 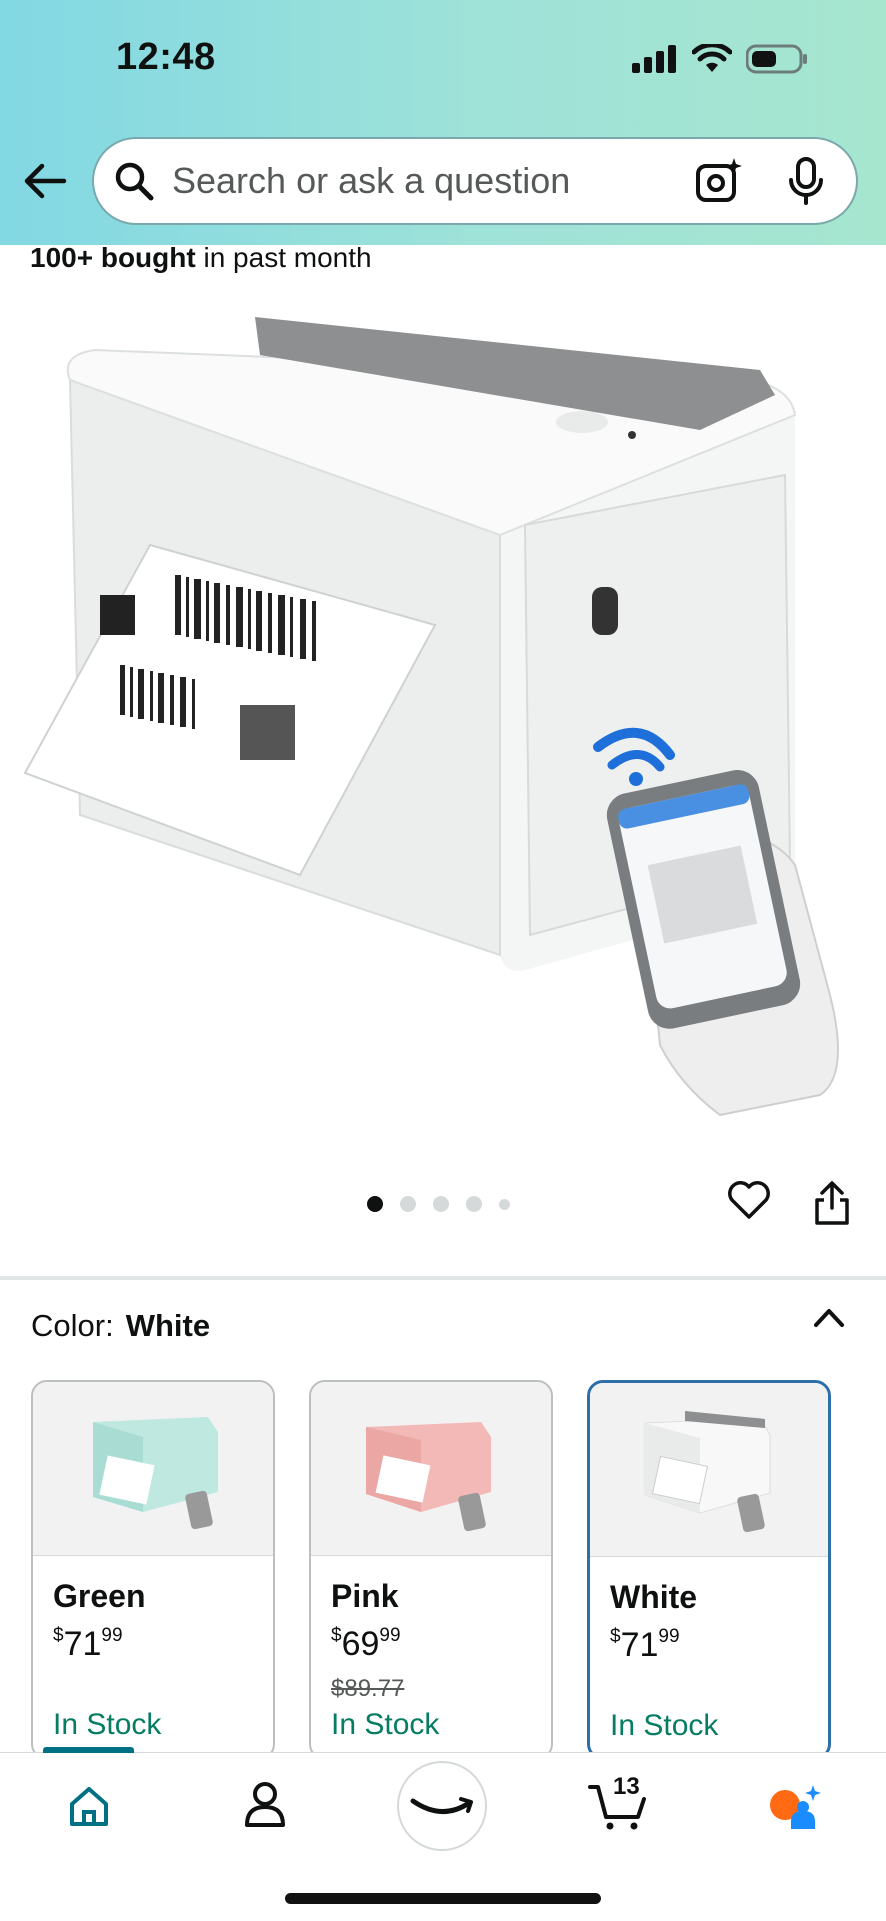 What do you see at coordinates (120, 1326) in the screenshot?
I see `color-selector-header: Color: White` at bounding box center [120, 1326].